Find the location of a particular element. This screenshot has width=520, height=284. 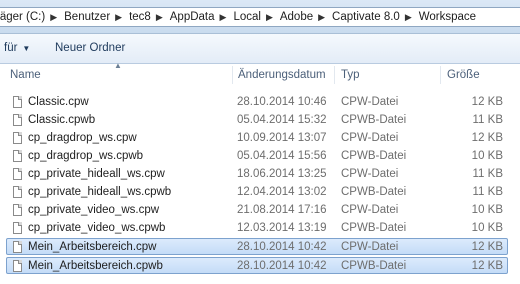

file-name: cp_private_hideall_ws.cpw is located at coordinates (96, 174).